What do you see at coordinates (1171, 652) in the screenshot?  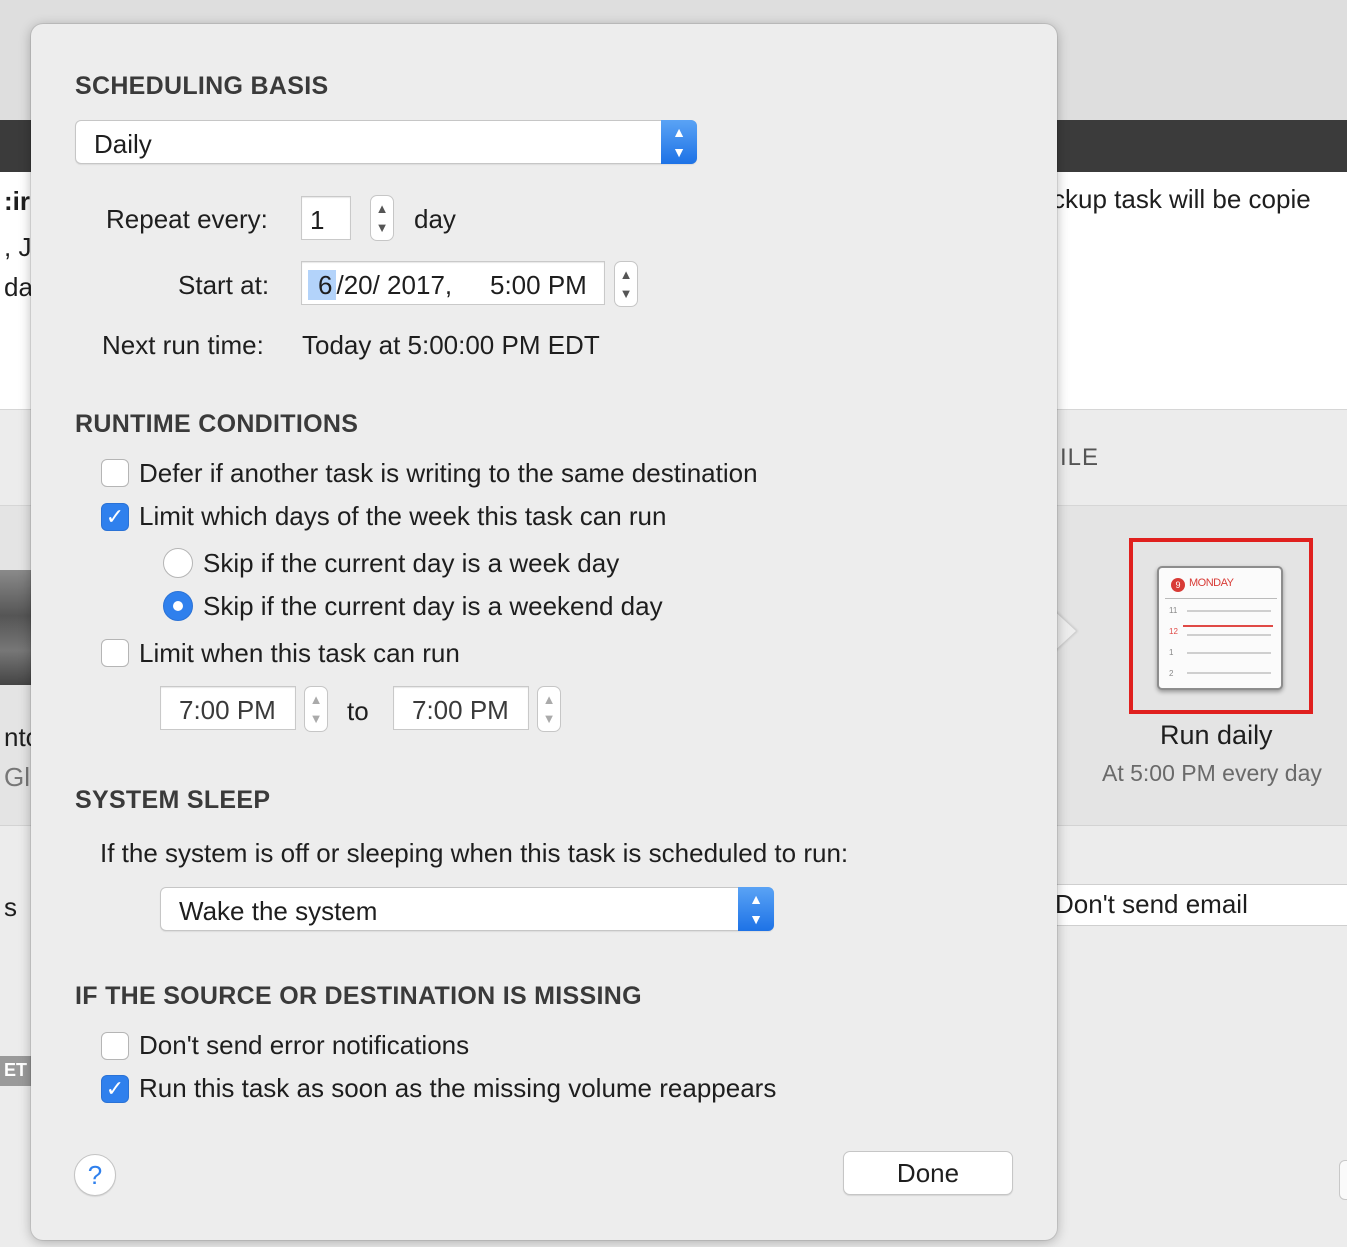 I see `calendar-hour: 1` at bounding box center [1171, 652].